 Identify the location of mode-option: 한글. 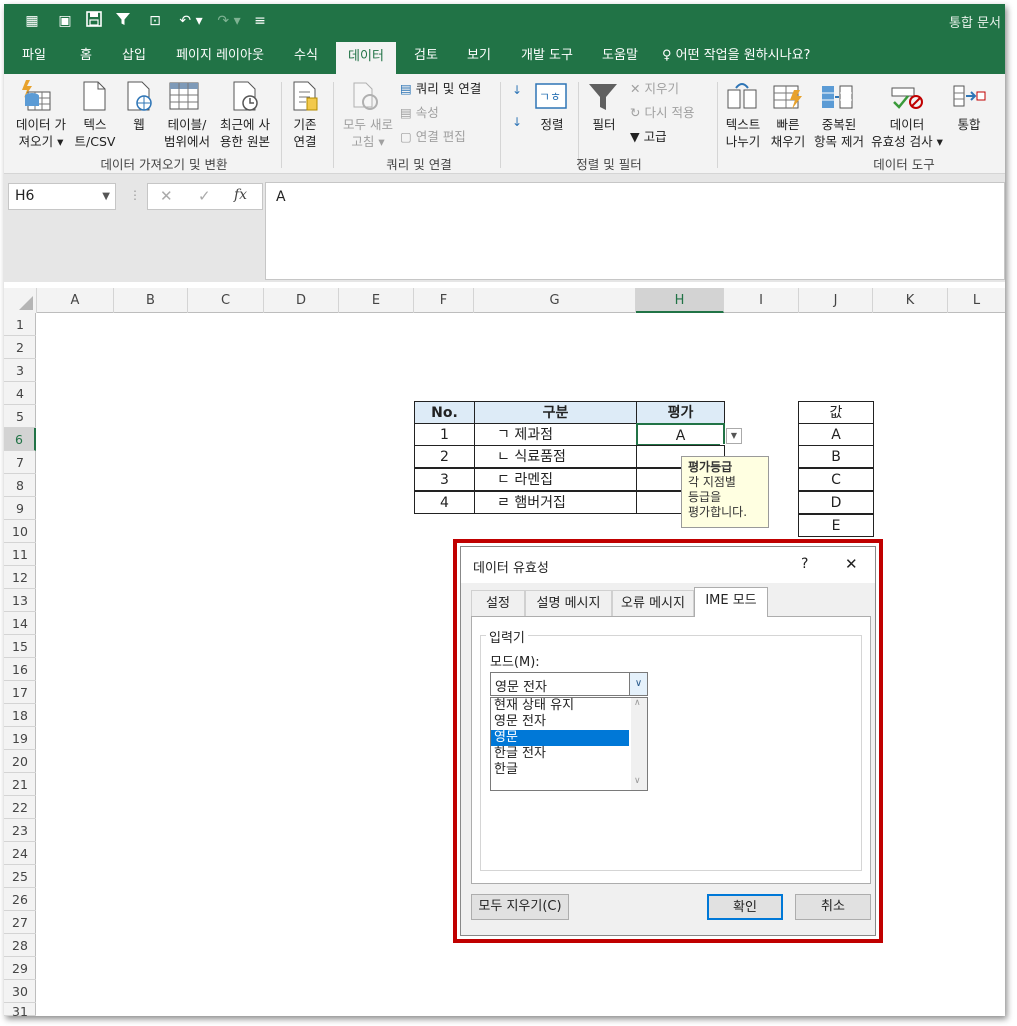
(560, 770).